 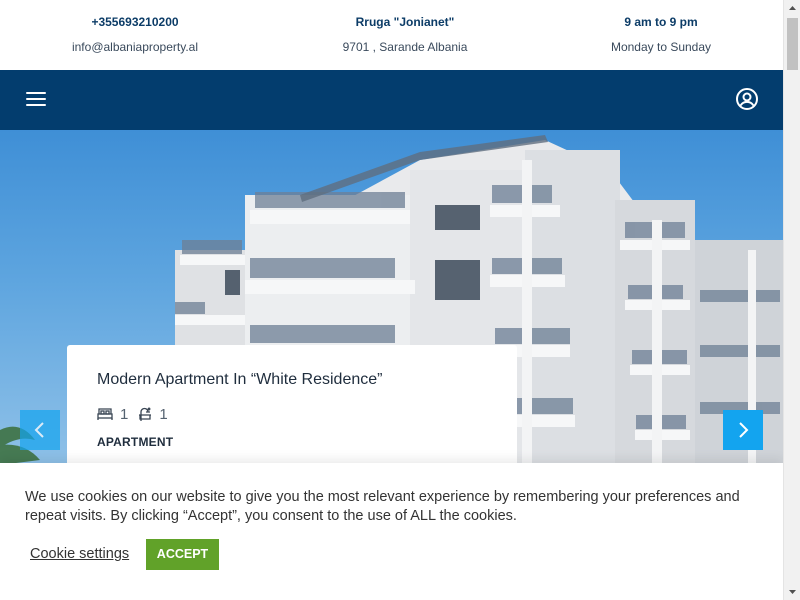 I want to click on accept-cookies-button: ACCEPT, so click(x=182, y=554).